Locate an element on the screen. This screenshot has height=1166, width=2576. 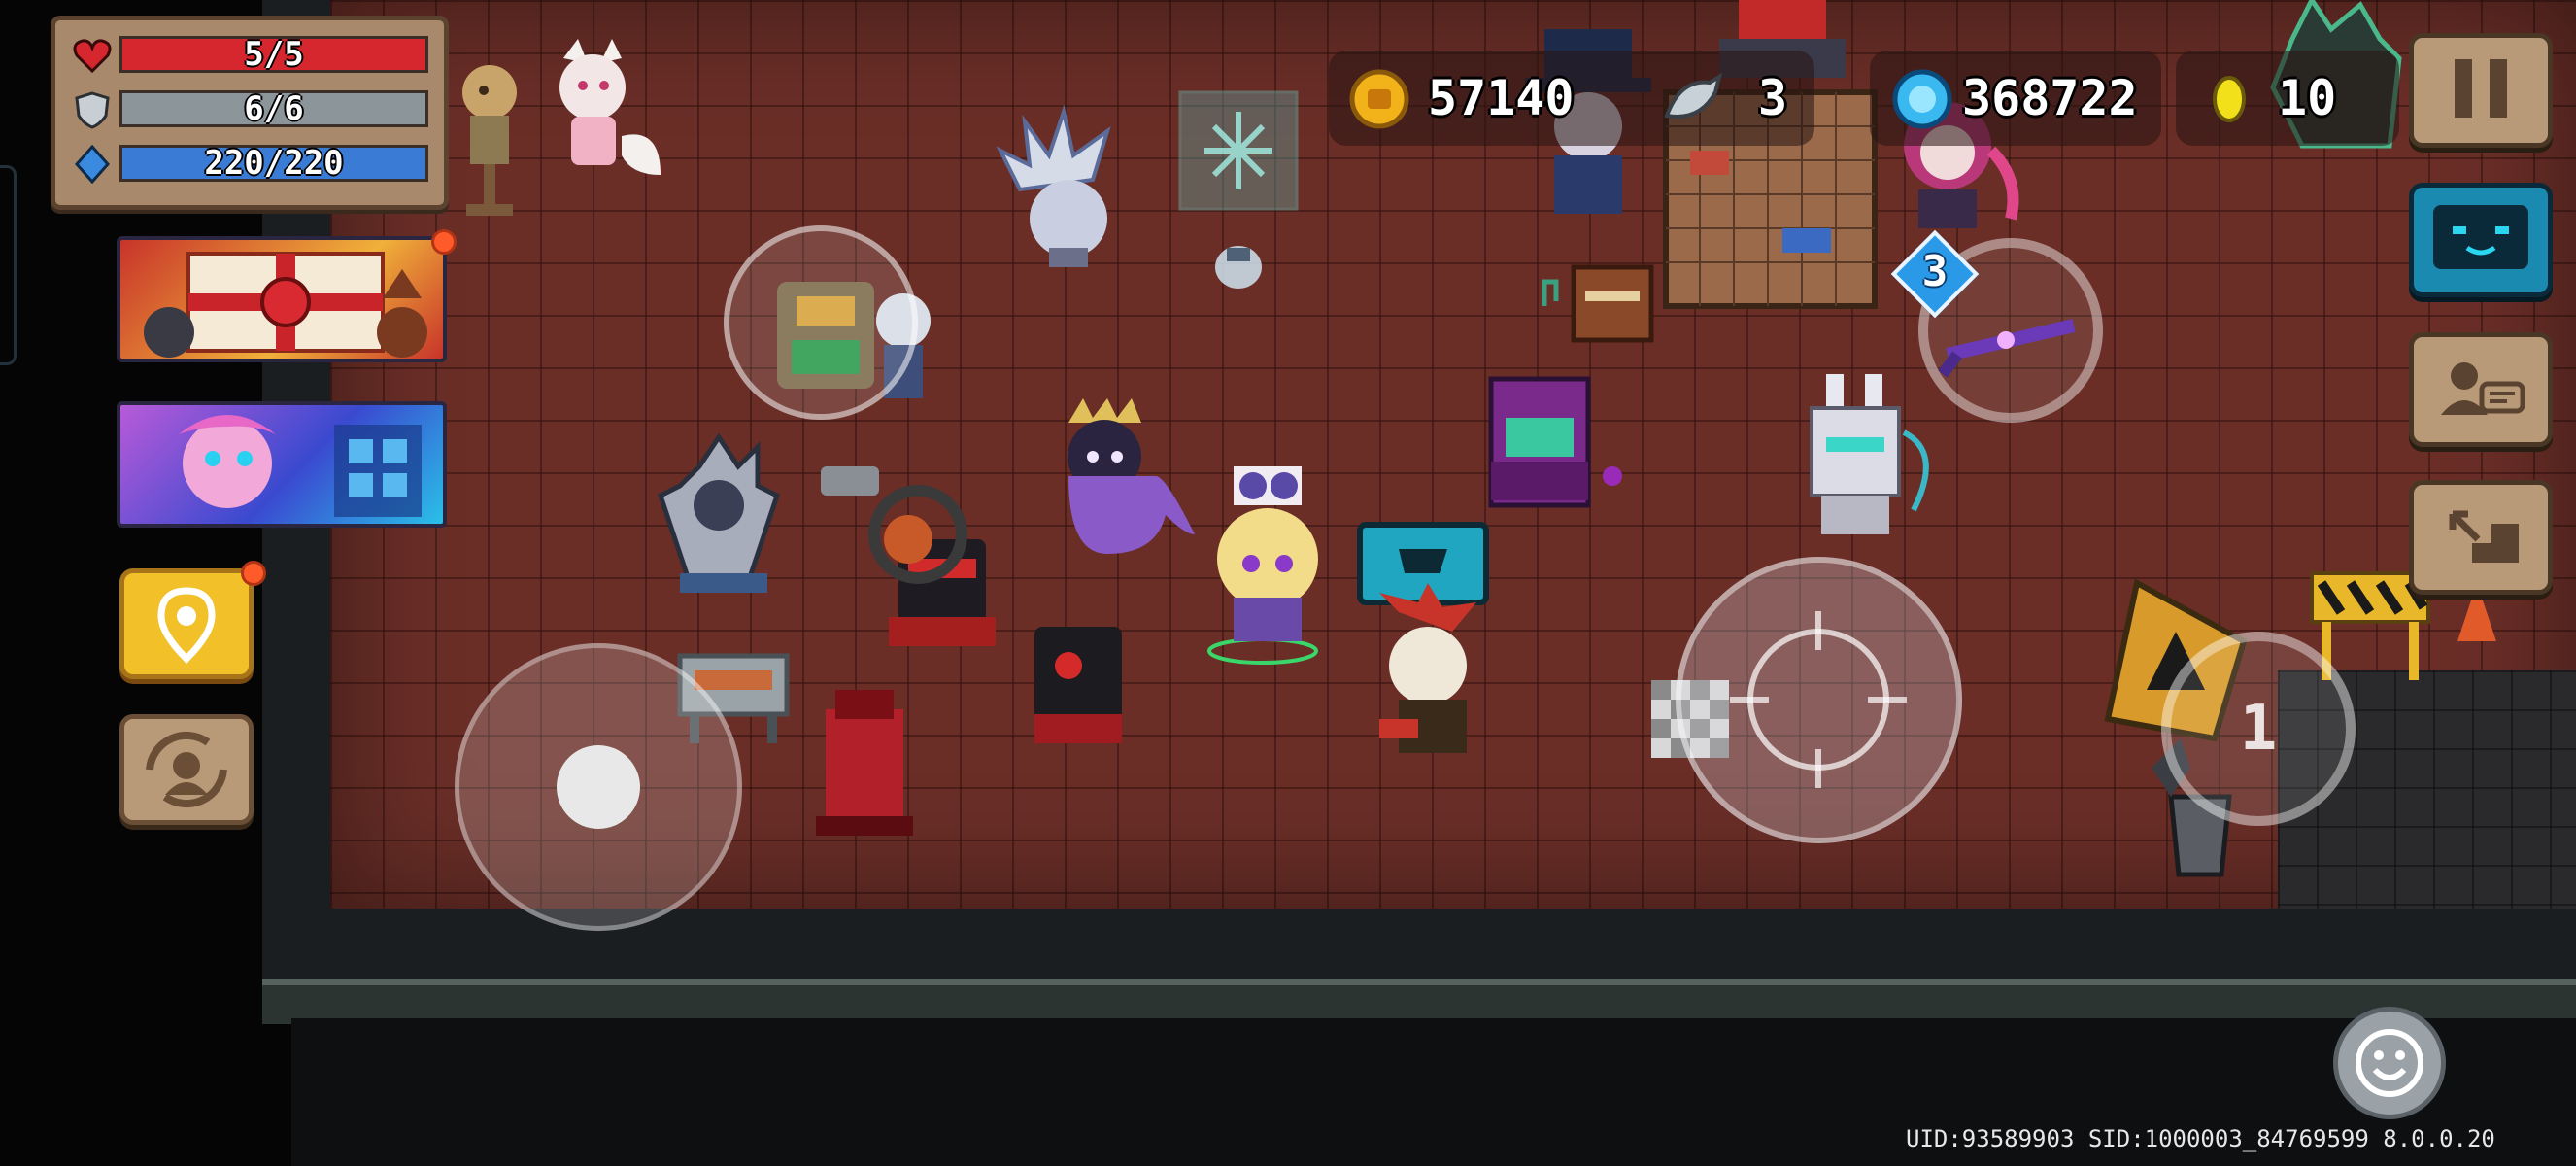
hp-row: 5/5 is located at coordinates (253, 55).